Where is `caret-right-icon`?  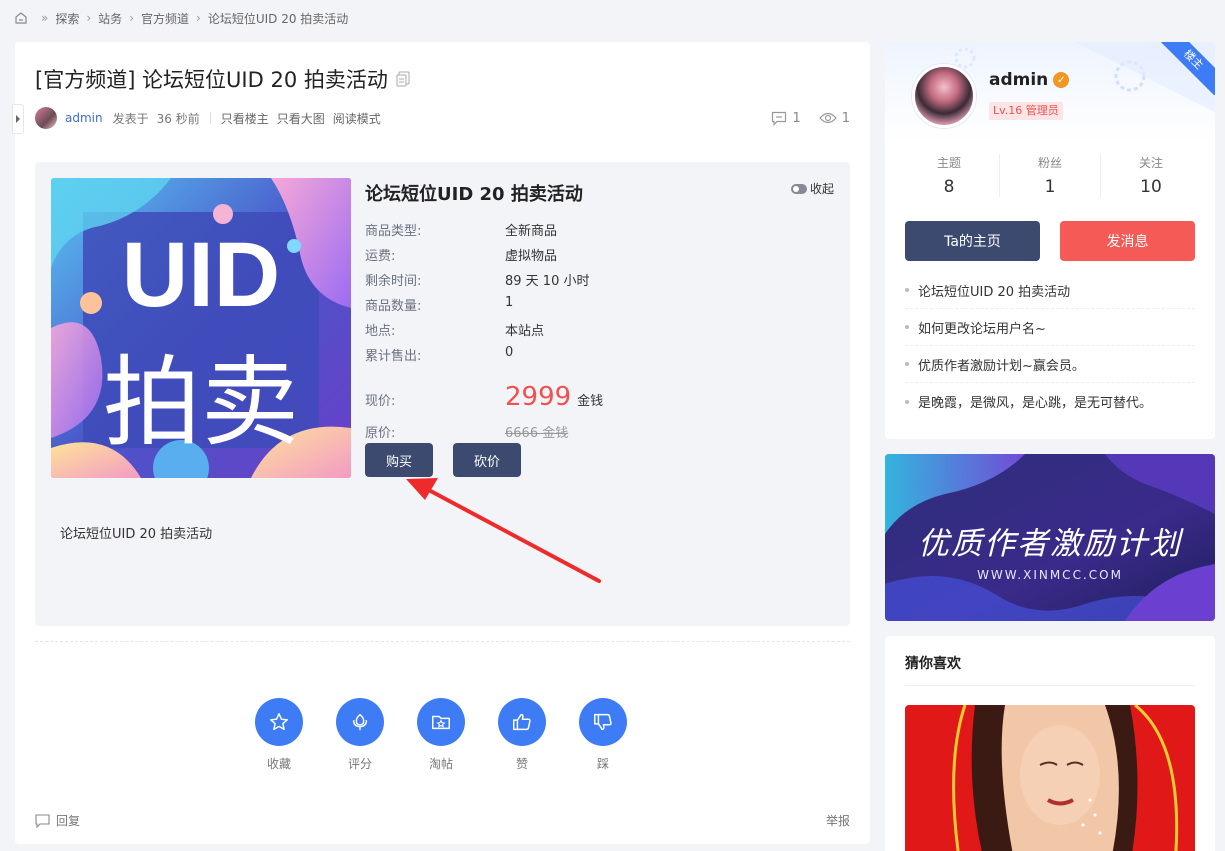
caret-right-icon is located at coordinates (18, 119).